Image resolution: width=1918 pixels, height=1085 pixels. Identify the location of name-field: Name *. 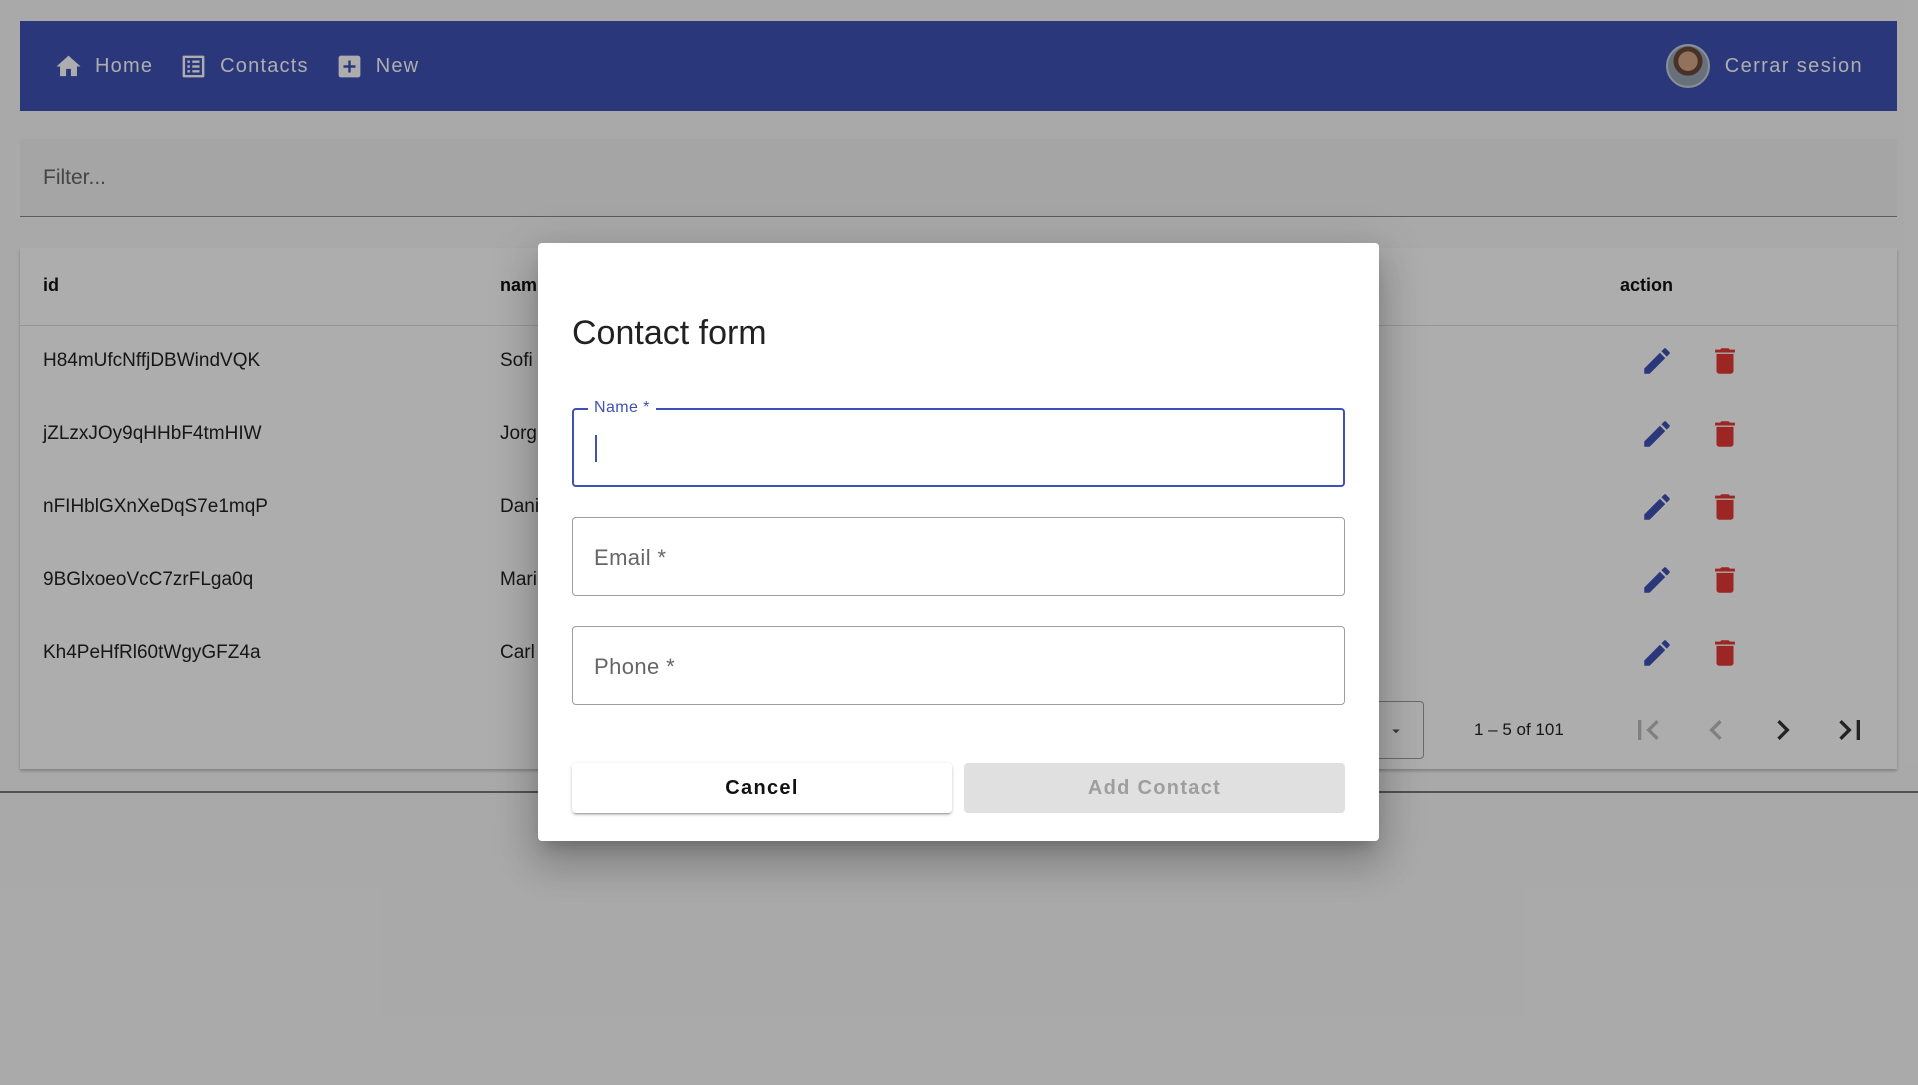
(958, 443).